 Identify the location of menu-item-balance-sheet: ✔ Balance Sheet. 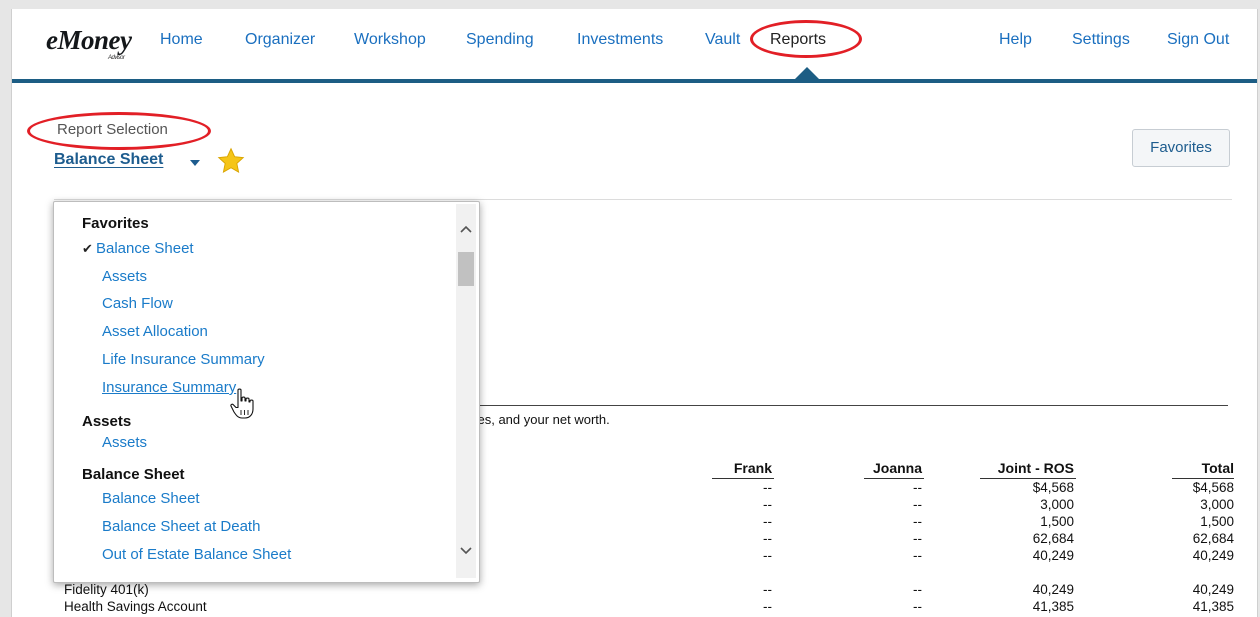
(138, 248).